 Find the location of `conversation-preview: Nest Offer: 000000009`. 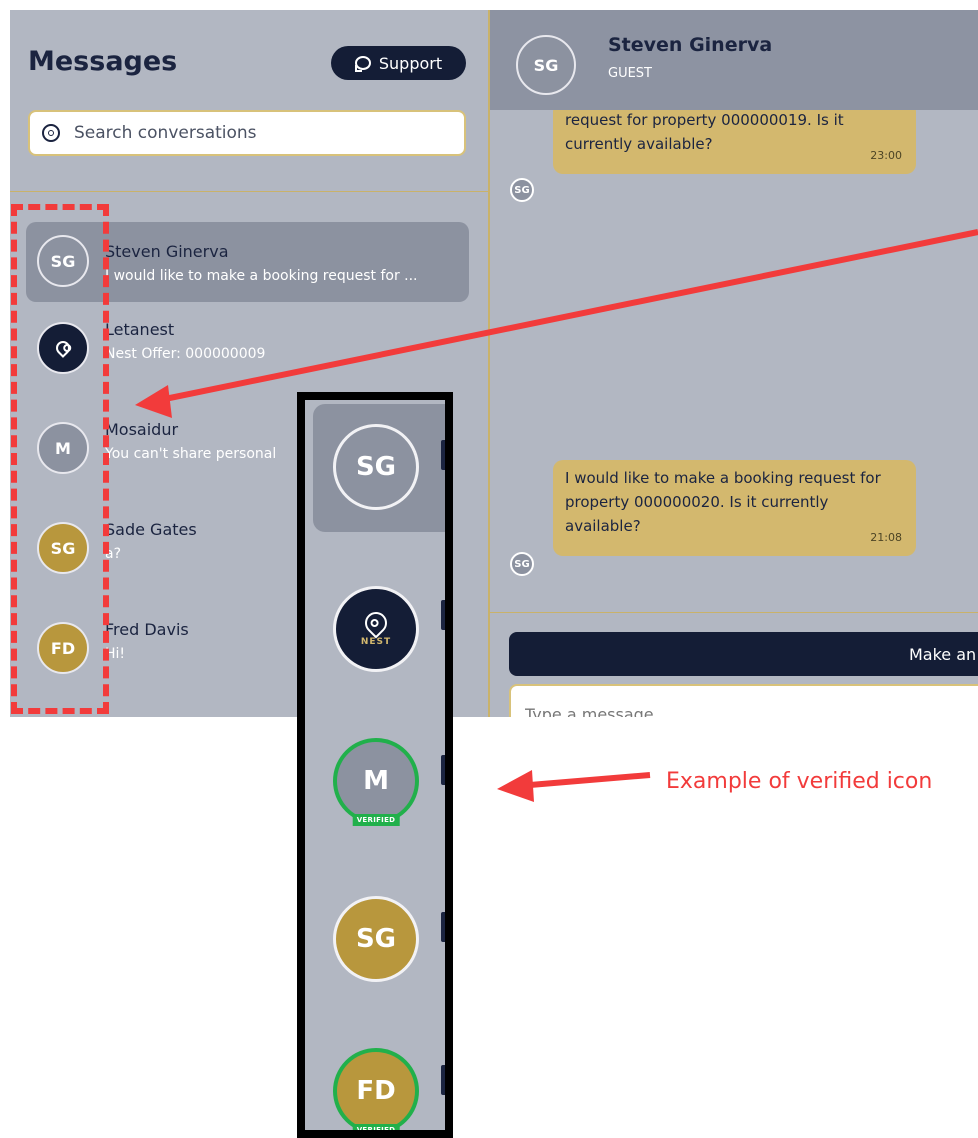

conversation-preview: Nest Offer: 000000009 is located at coordinates (185, 354).